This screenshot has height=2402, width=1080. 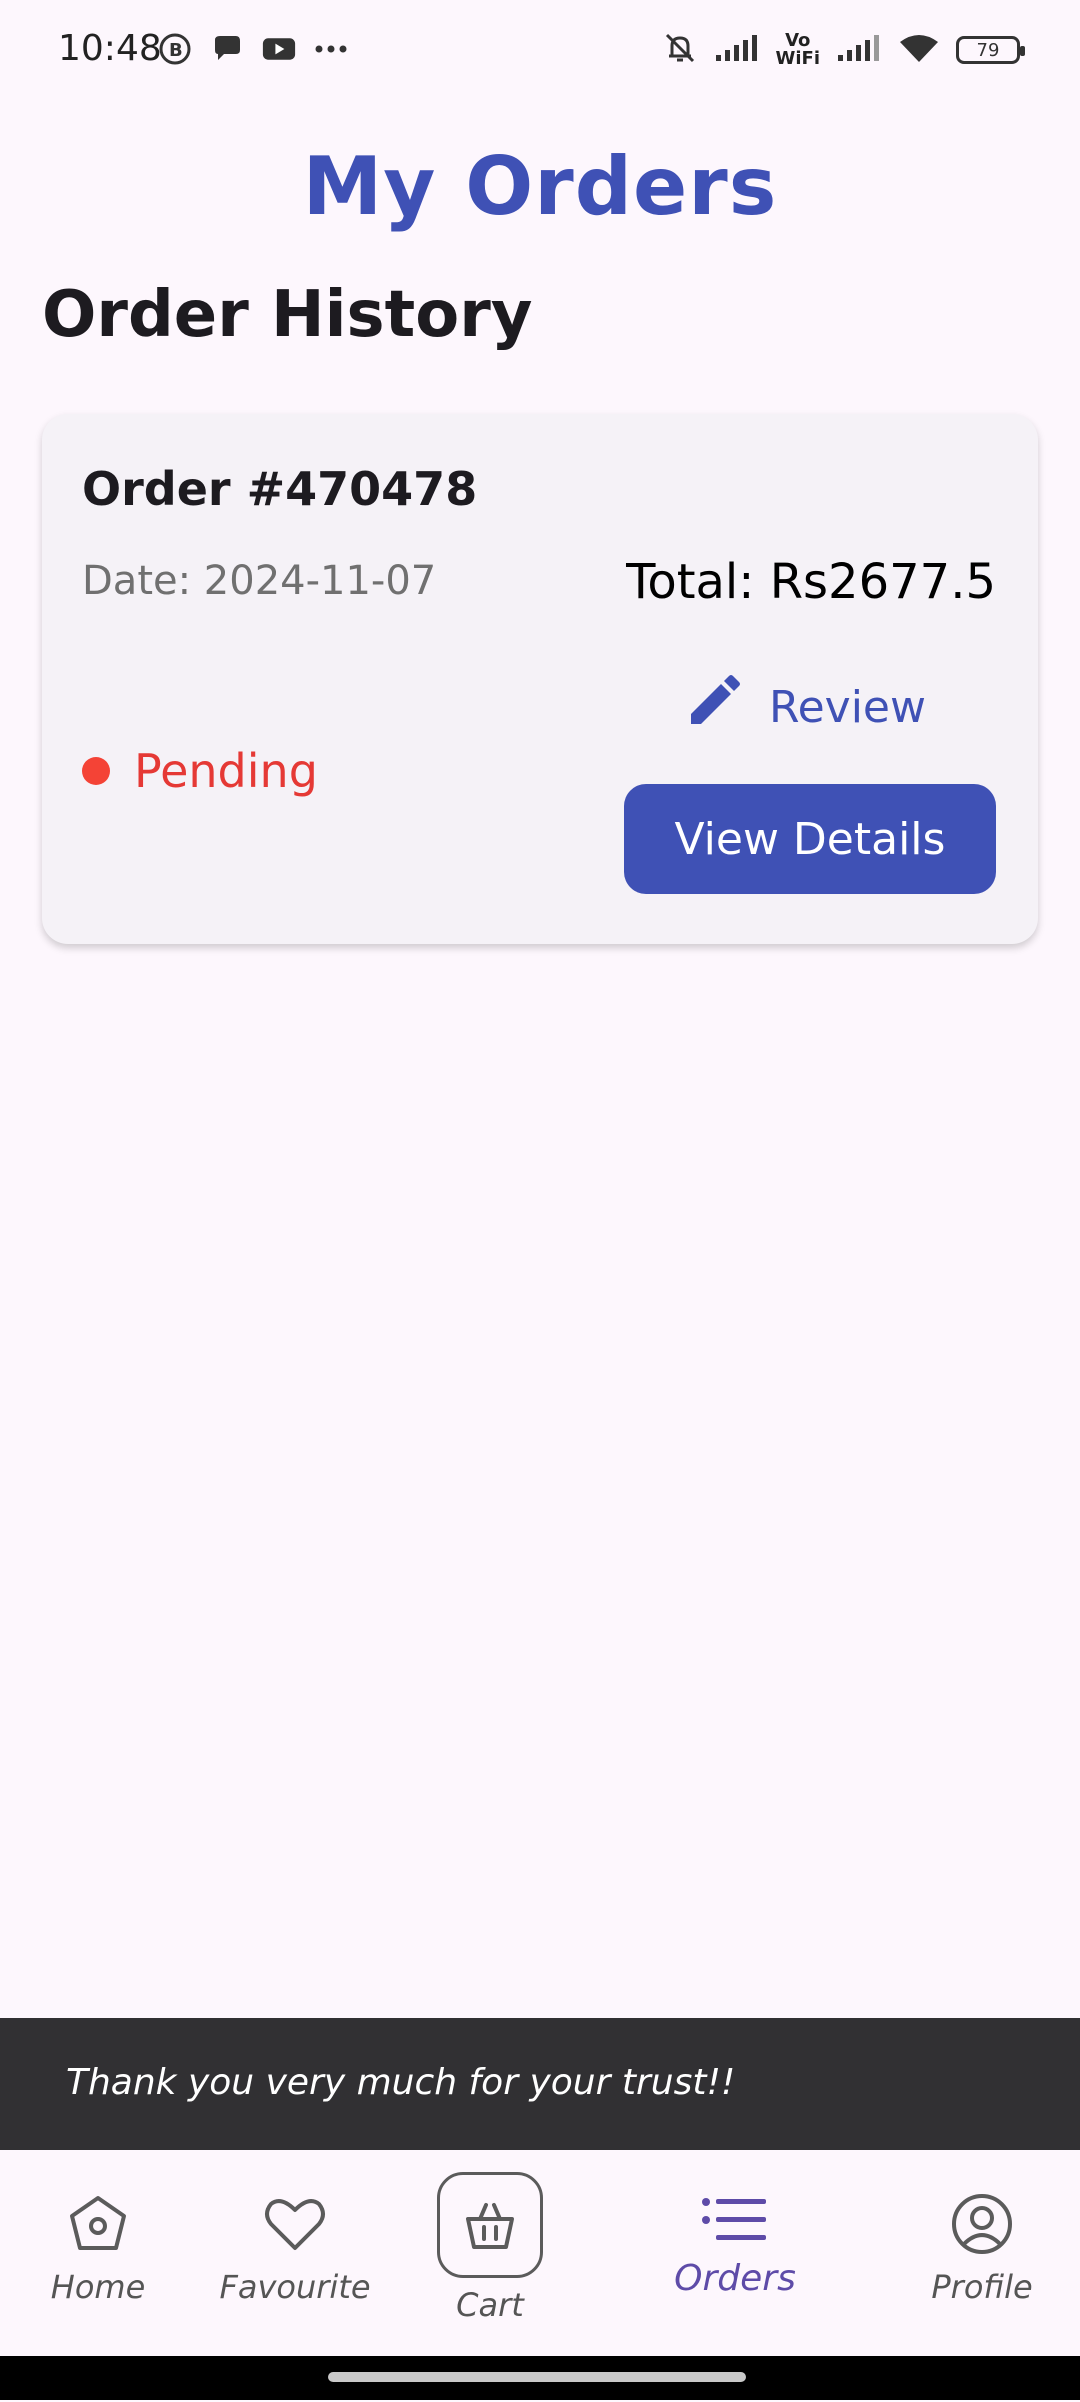 What do you see at coordinates (540, 186) in the screenshot?
I see `page-title: My Orders` at bounding box center [540, 186].